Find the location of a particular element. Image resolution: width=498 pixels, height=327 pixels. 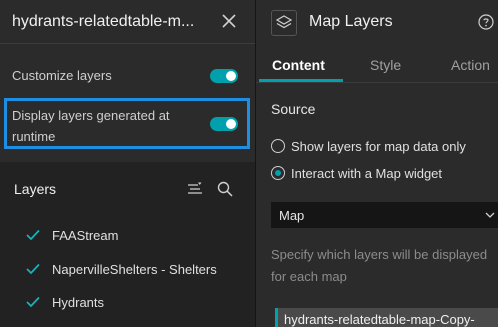

radio-button-selected is located at coordinates (278, 173).